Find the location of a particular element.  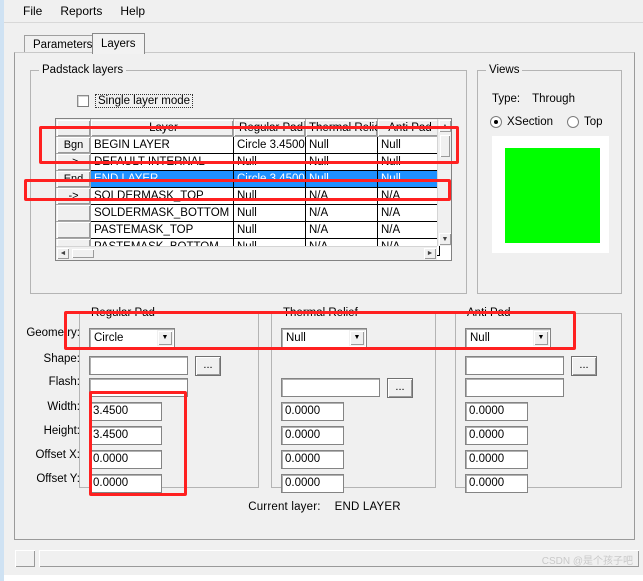

scroll-up-icon: ▲ is located at coordinates (444, 126).